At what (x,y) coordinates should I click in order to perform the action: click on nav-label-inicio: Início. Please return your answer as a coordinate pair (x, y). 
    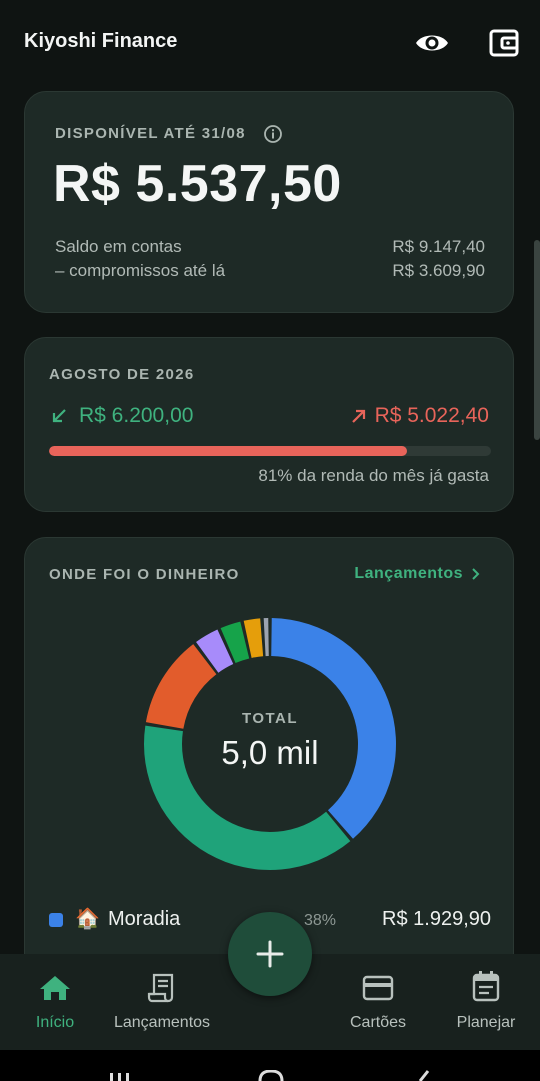
    Looking at the image, I should click on (55, 1022).